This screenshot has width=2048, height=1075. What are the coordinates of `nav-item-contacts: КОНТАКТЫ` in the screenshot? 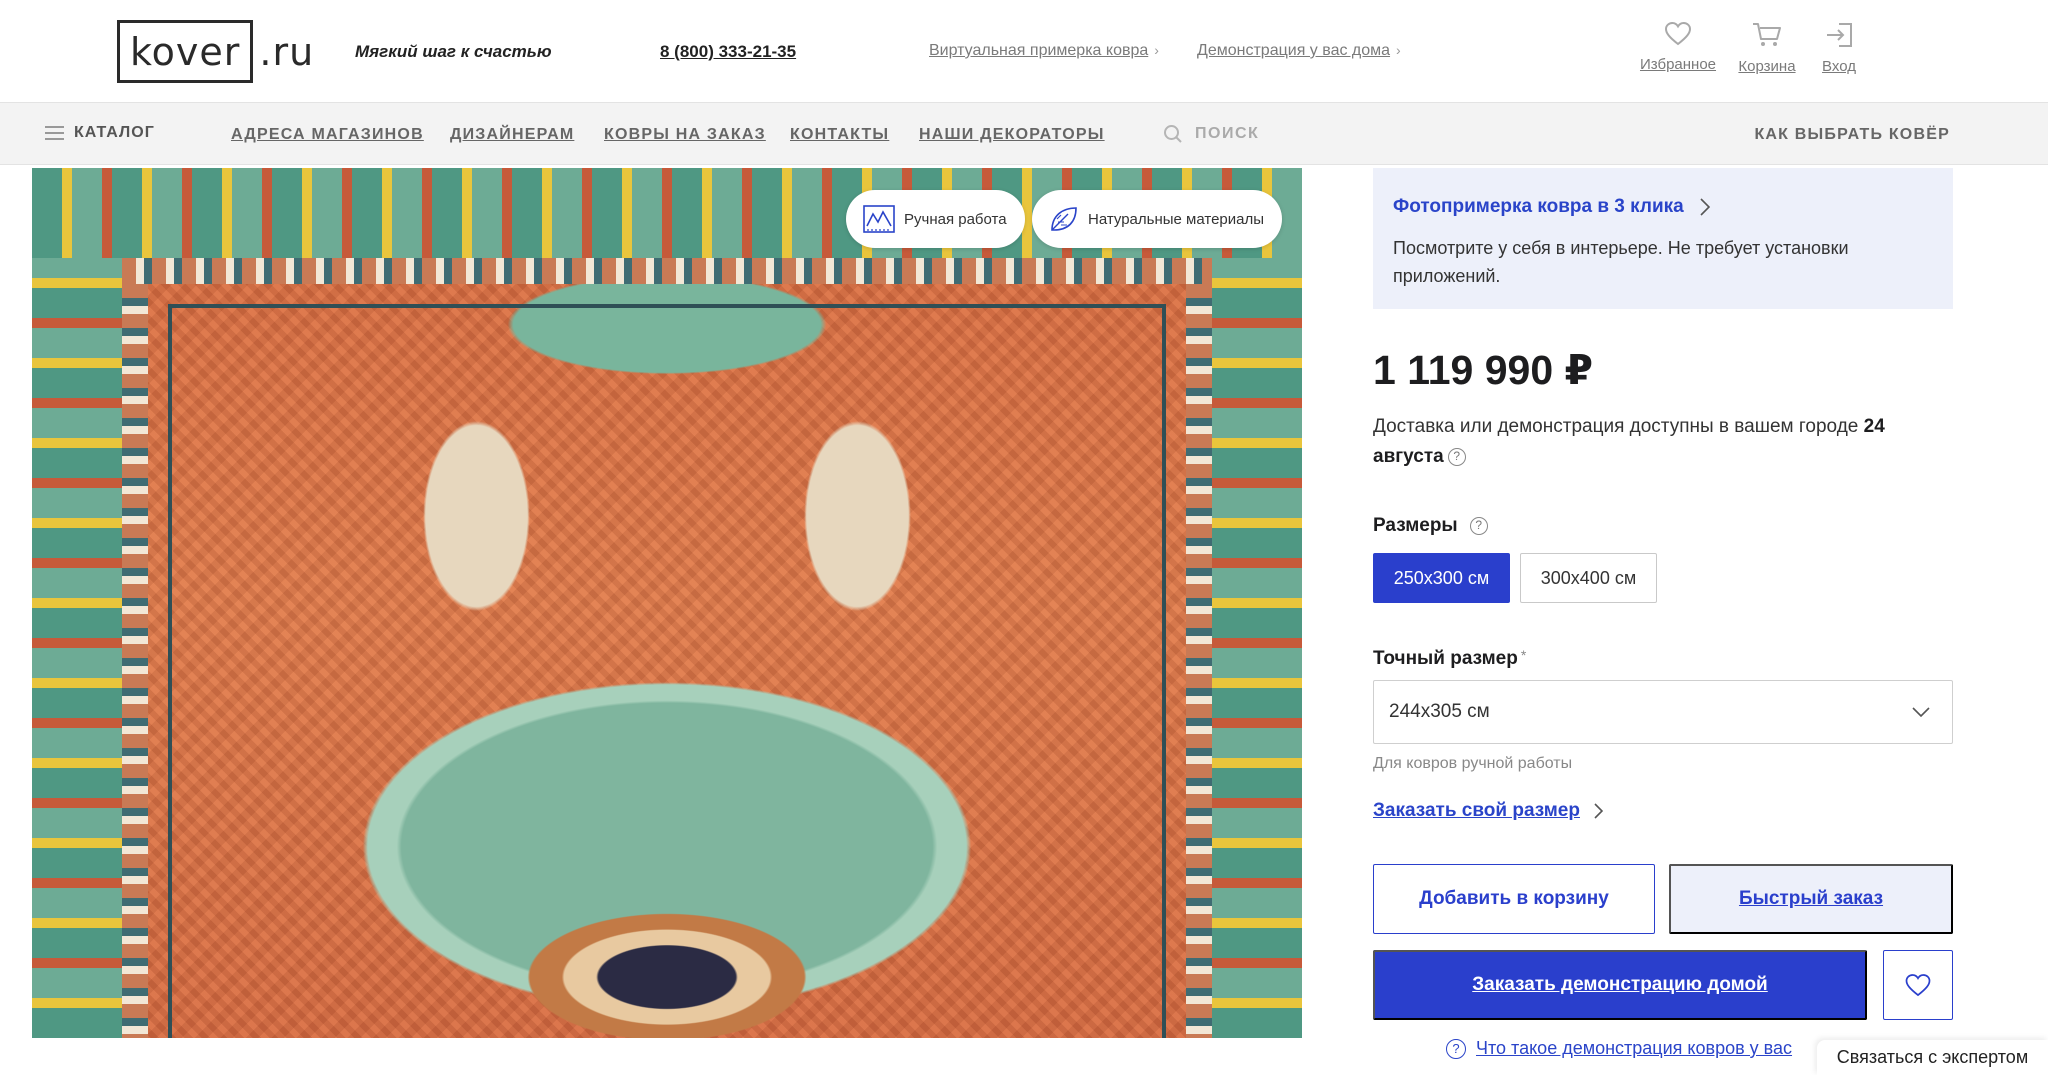 It's located at (839, 135).